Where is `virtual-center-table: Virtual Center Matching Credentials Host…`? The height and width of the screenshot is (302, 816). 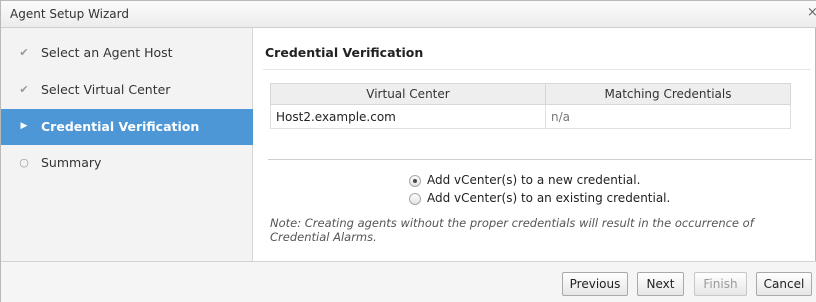
virtual-center-table: Virtual Center Matching Credentials Host… is located at coordinates (530, 106).